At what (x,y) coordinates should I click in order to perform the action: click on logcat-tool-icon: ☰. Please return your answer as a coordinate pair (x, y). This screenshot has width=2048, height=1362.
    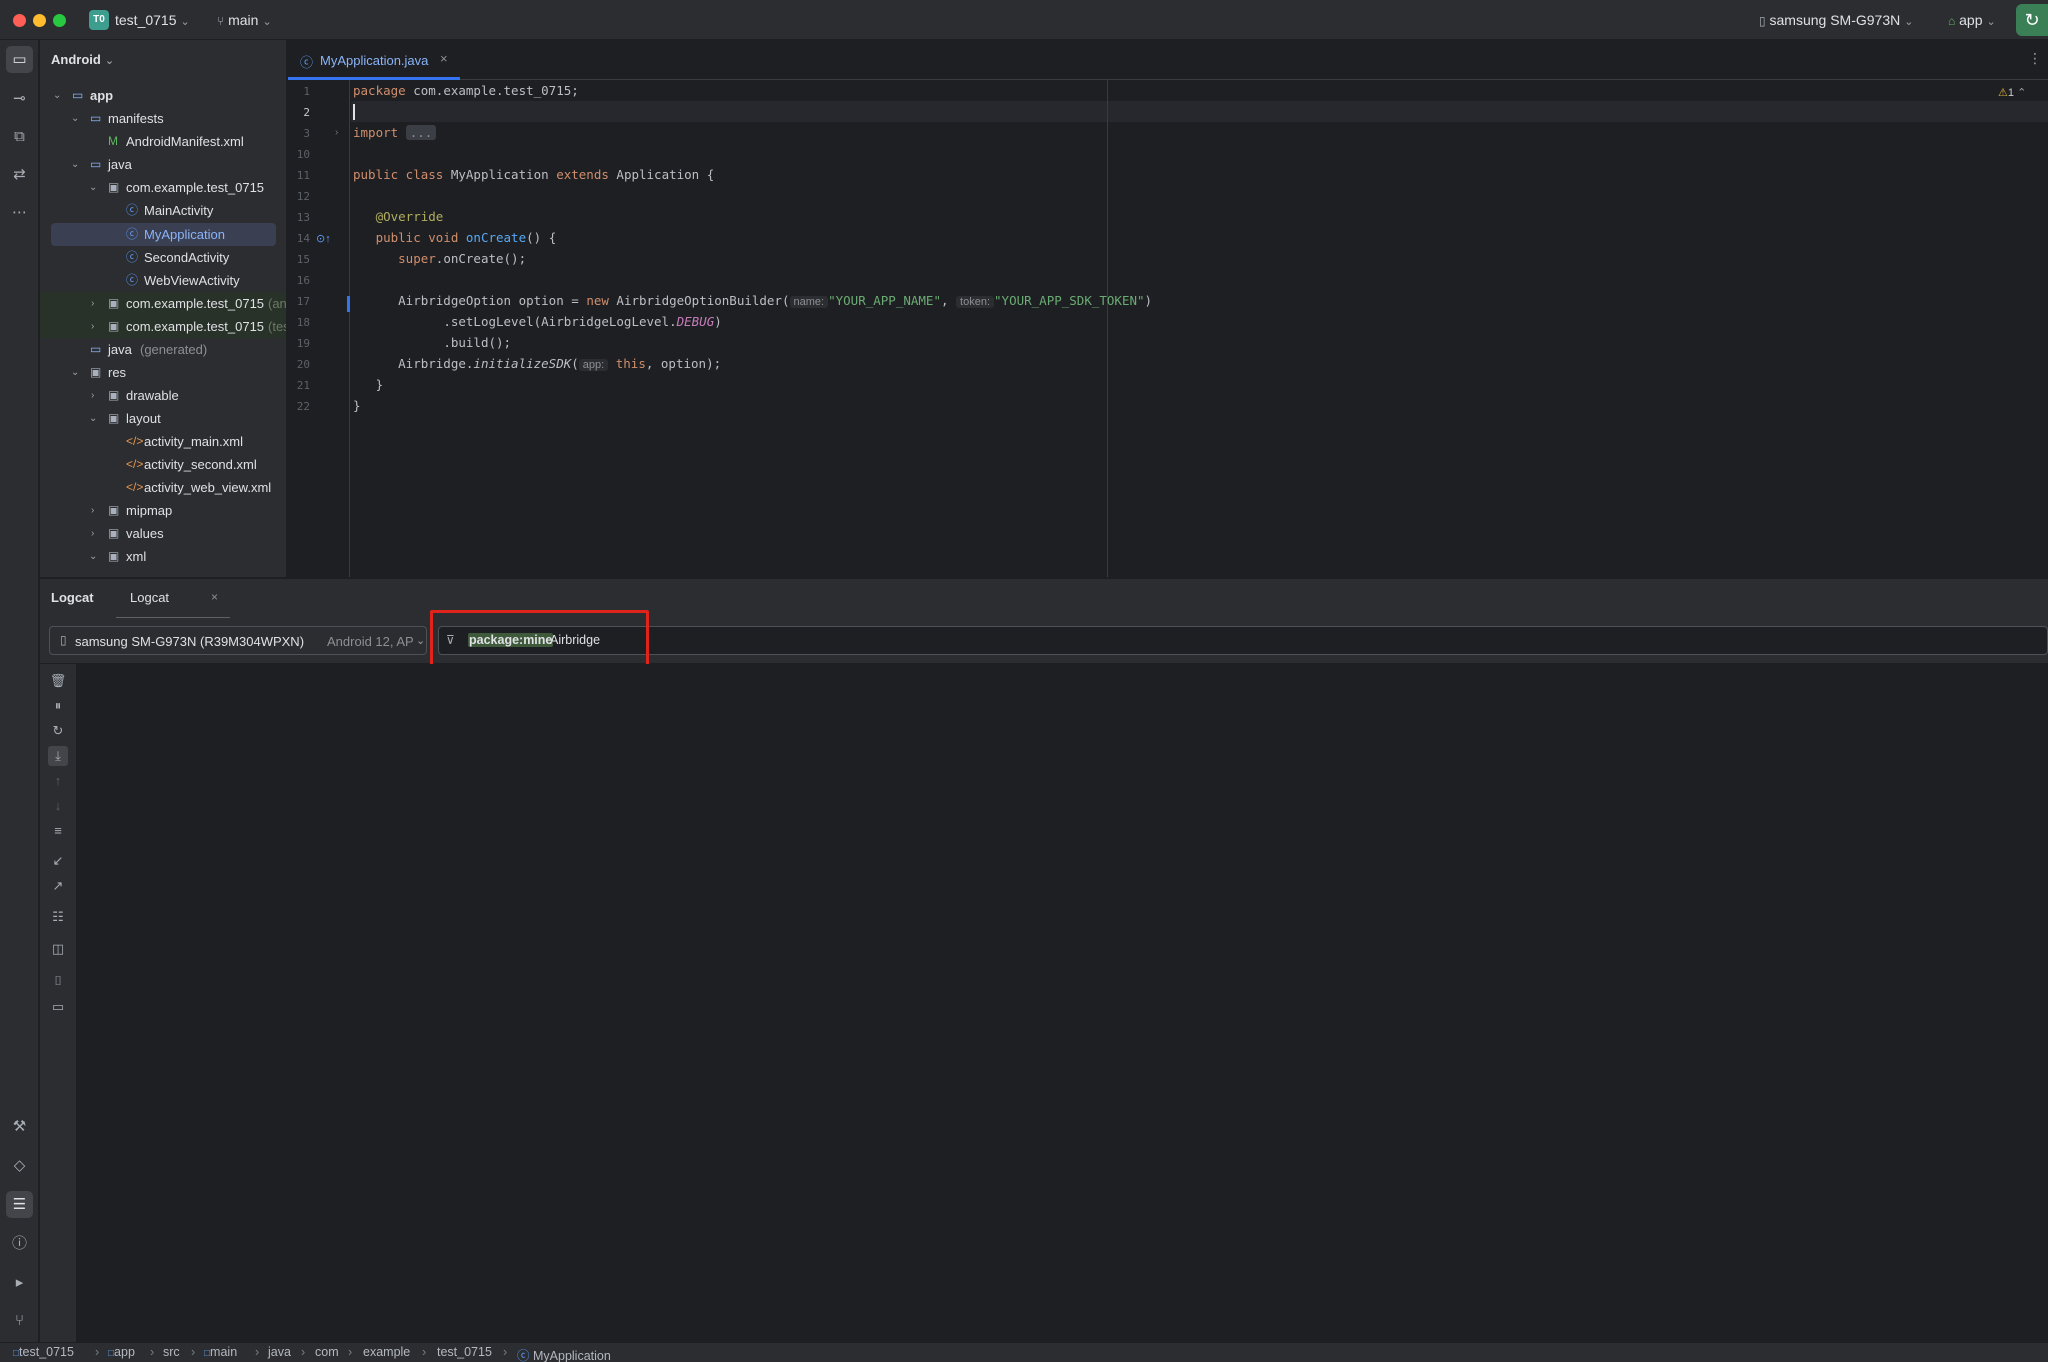
    Looking at the image, I should click on (19, 1204).